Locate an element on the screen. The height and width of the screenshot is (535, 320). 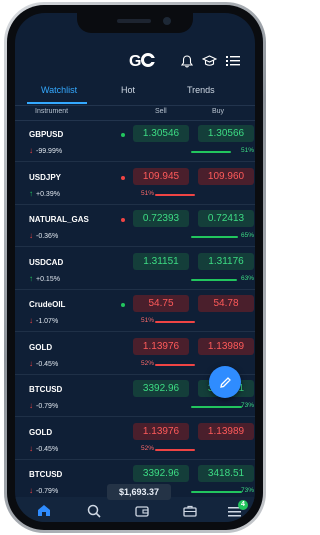
instrument-change: ↓ -0.36% is located at coordinates (43, 235).